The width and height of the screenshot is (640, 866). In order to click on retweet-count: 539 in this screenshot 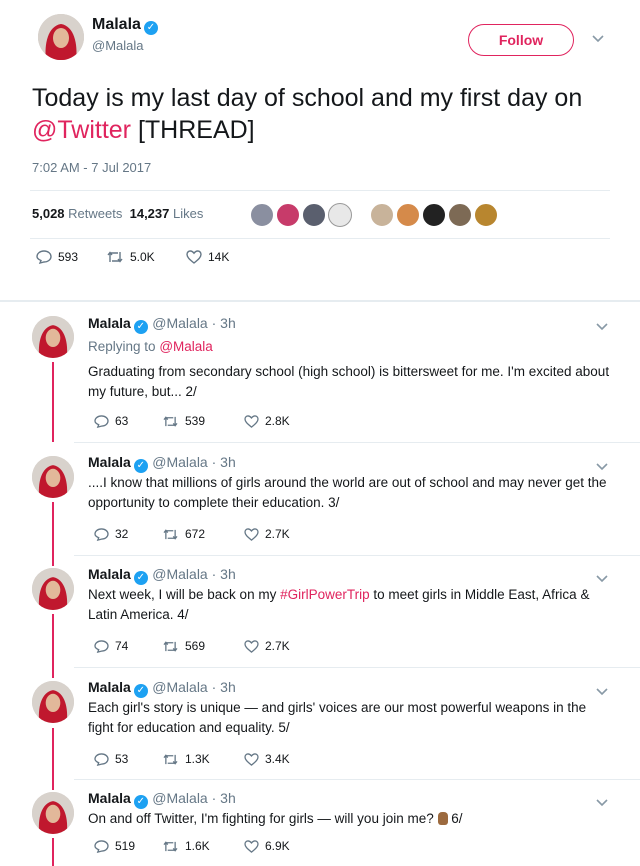, I will do `click(195, 421)`.